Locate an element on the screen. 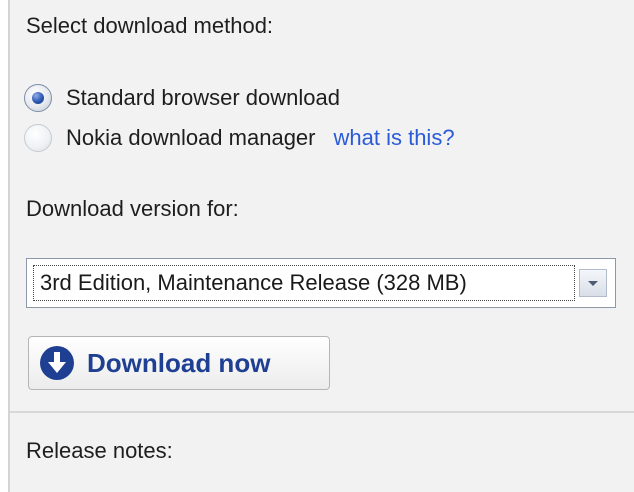 The height and width of the screenshot is (492, 634). section-divider is located at coordinates (322, 412).